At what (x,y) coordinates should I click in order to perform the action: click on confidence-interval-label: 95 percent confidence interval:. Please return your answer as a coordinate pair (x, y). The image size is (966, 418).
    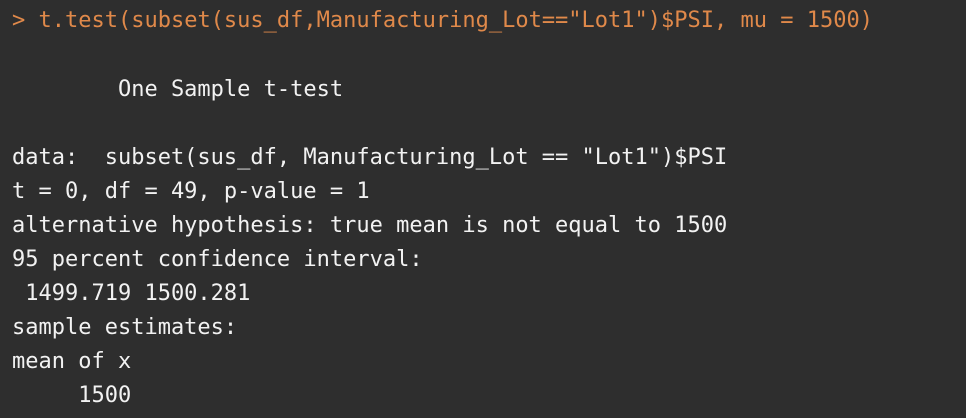
    Looking at the image, I should click on (217, 259).